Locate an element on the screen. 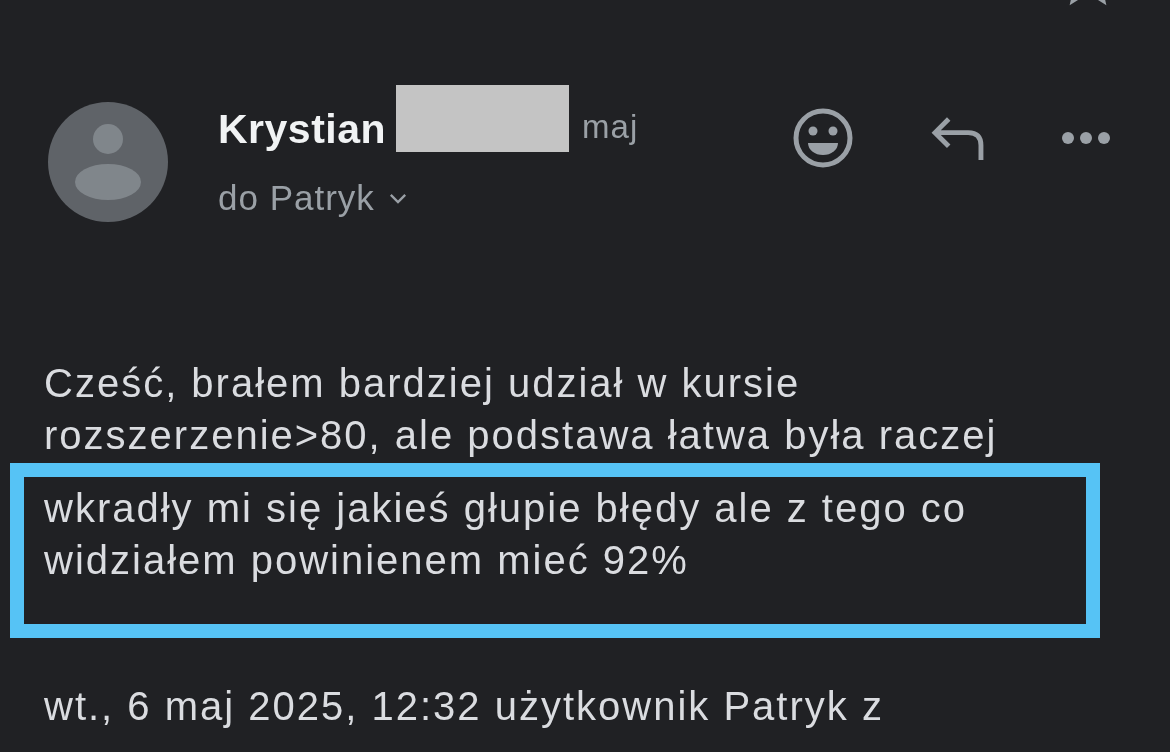 The width and height of the screenshot is (1170, 752). chevron-down-icon is located at coordinates (397, 198).